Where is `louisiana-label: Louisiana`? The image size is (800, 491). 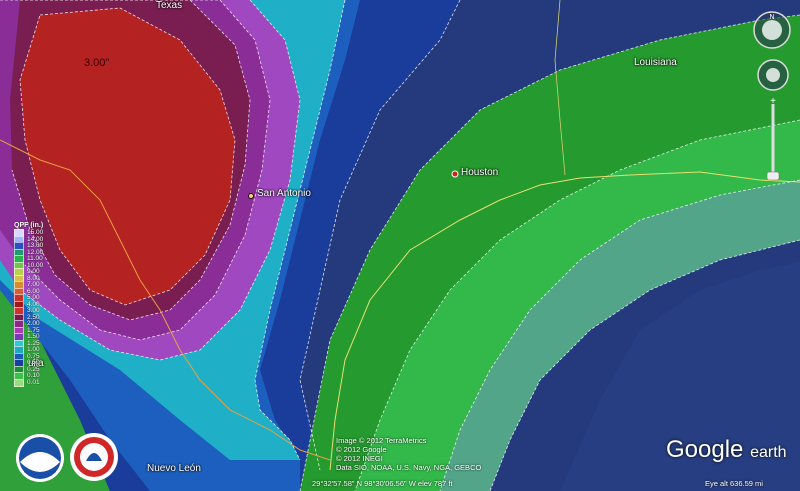
louisiana-label: Louisiana is located at coordinates (655, 62).